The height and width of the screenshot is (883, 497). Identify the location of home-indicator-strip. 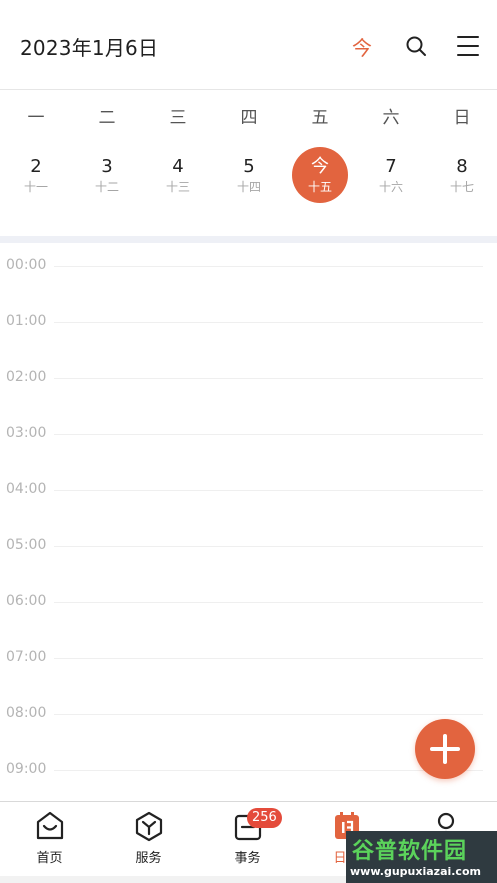
(173, 879).